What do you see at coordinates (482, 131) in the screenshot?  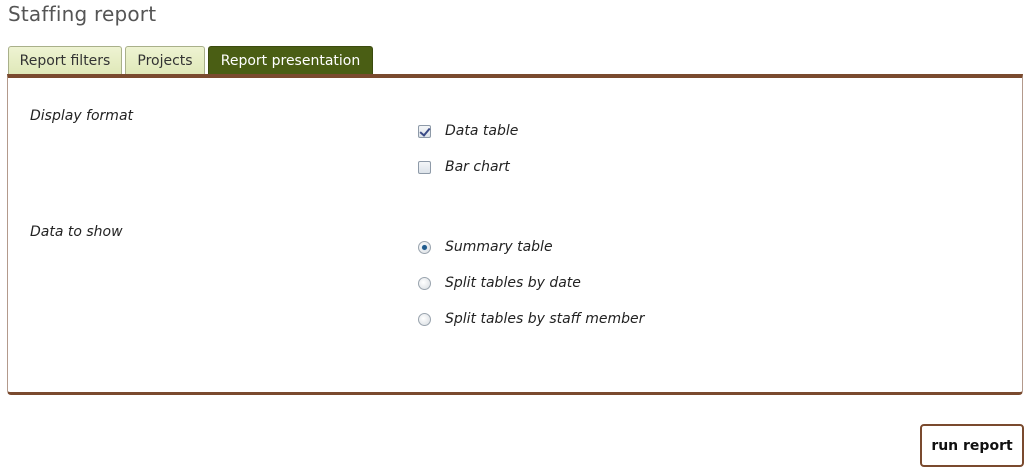 I see `data-table-label: Data table` at bounding box center [482, 131].